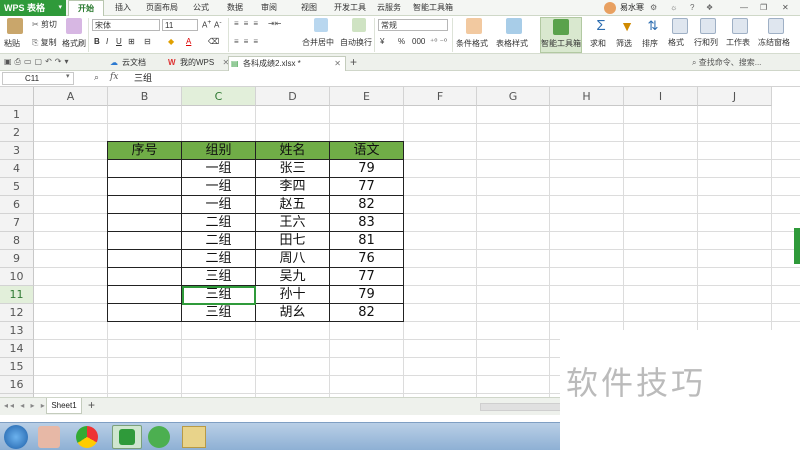 The image size is (800, 450). I want to click on row-header-6: 6, so click(17, 205).